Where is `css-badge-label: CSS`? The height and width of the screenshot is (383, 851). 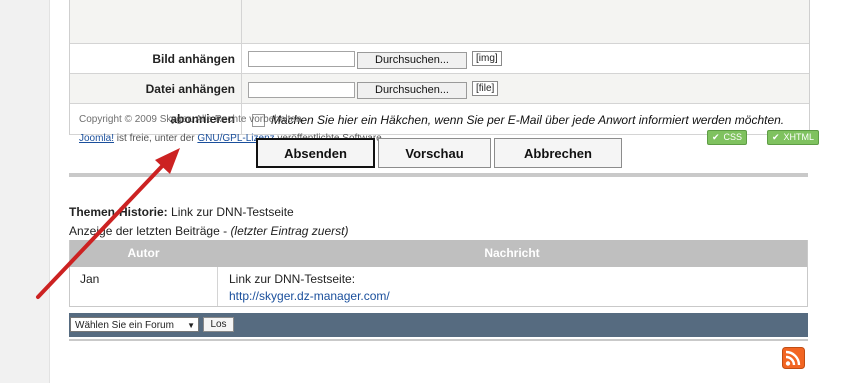
css-badge-label: CSS is located at coordinates (733, 137).